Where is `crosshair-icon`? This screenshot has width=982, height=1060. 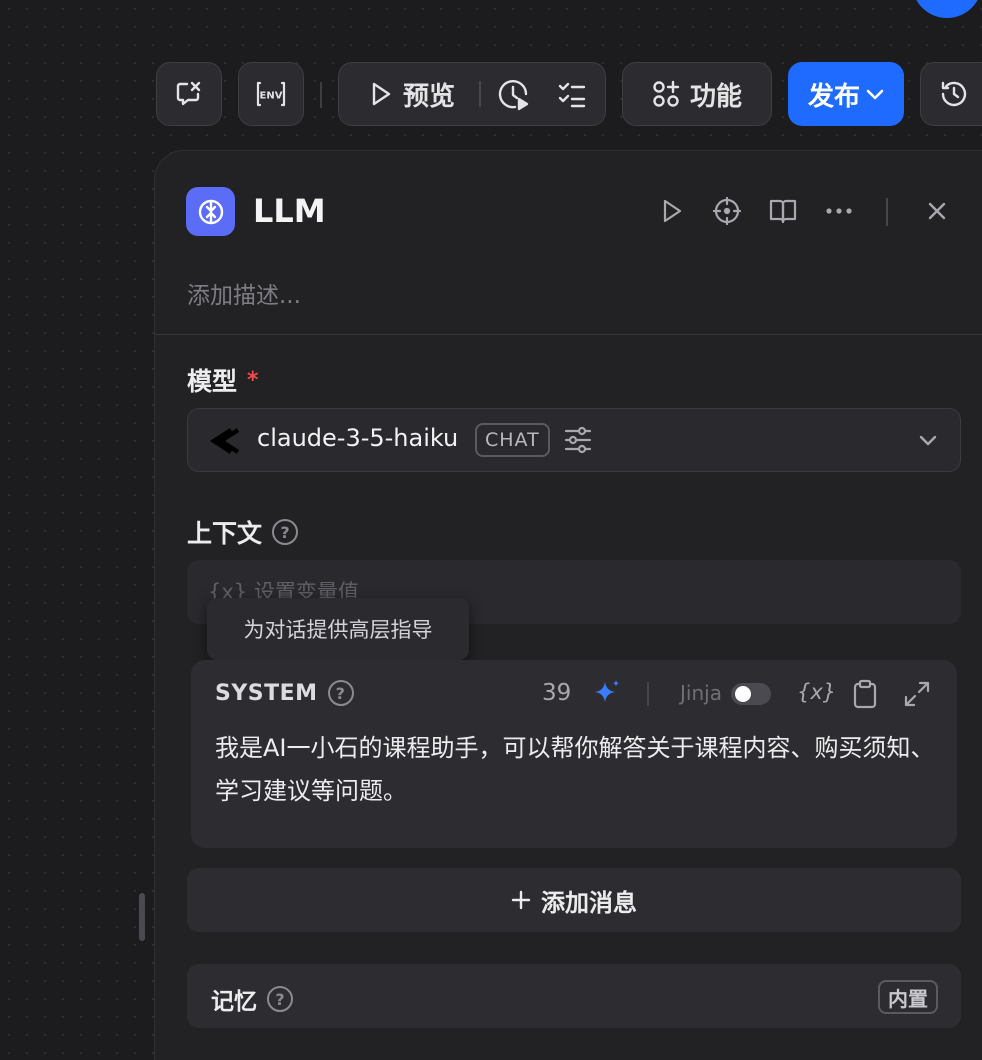 crosshair-icon is located at coordinates (727, 211).